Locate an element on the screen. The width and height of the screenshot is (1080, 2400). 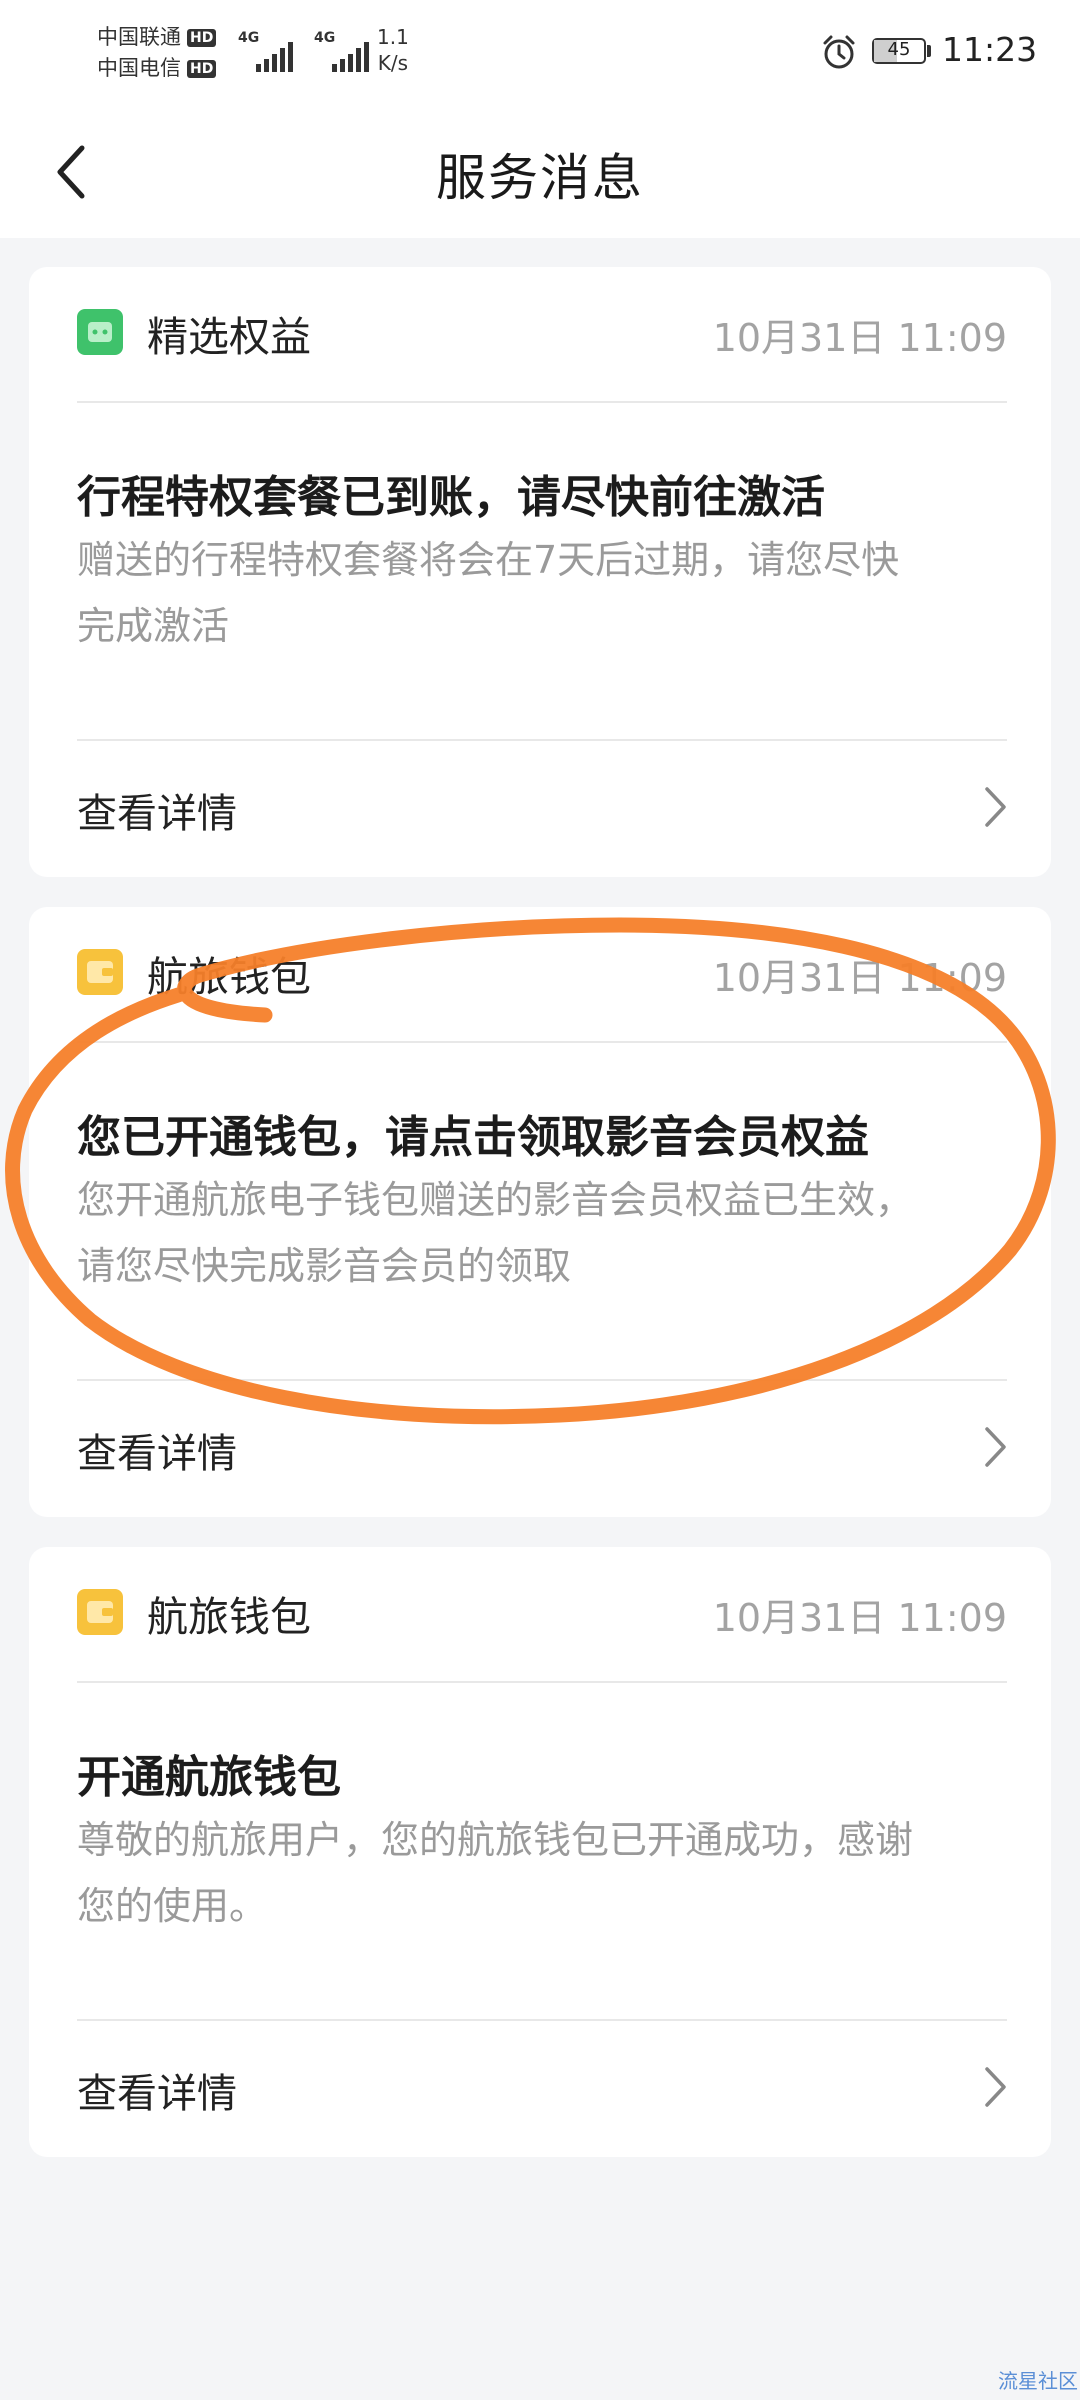
message-body-line: 赠送的行程特权套餐将会在7天后过期，请您尽快 is located at coordinates (488, 560).